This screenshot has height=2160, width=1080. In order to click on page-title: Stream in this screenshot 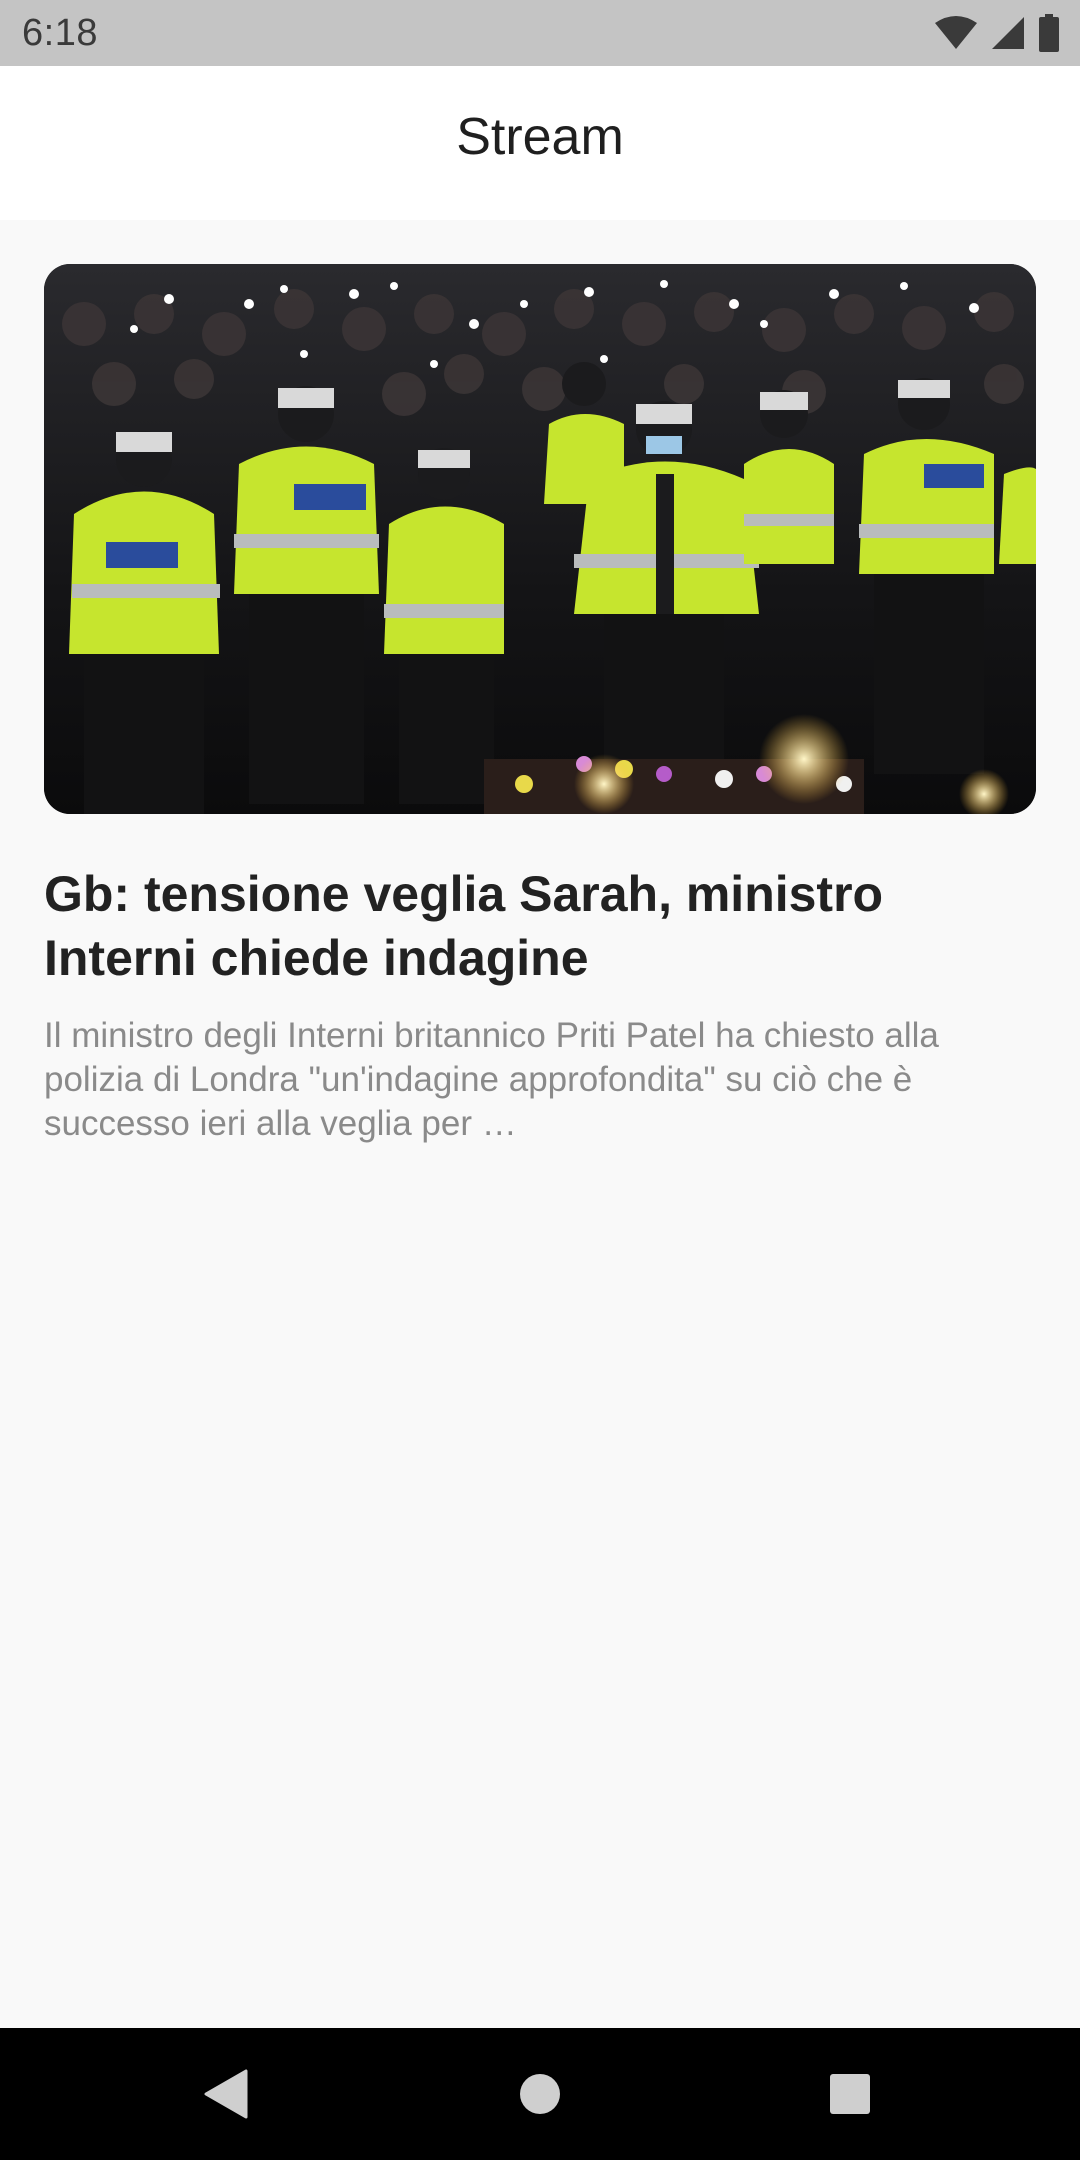, I will do `click(540, 137)`.